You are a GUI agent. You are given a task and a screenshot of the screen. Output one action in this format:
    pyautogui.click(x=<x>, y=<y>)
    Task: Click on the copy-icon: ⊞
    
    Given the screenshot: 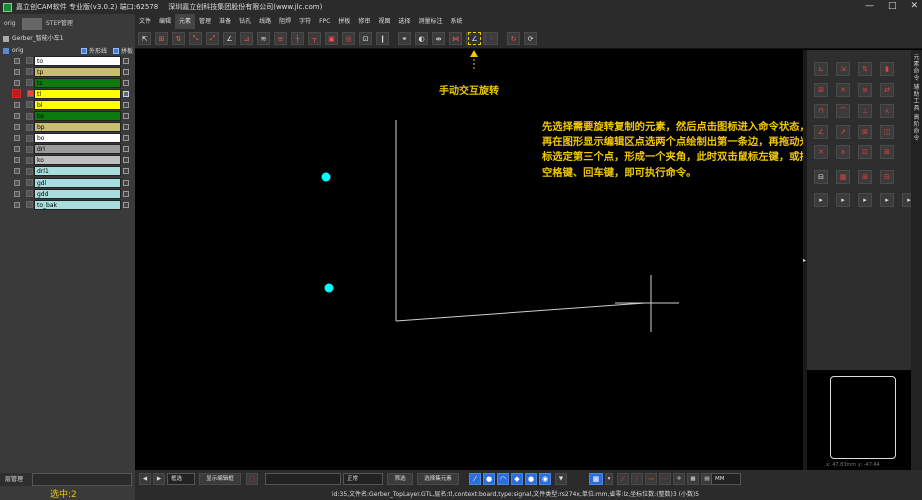 What is the action you would take?
    pyautogui.click(x=161, y=38)
    